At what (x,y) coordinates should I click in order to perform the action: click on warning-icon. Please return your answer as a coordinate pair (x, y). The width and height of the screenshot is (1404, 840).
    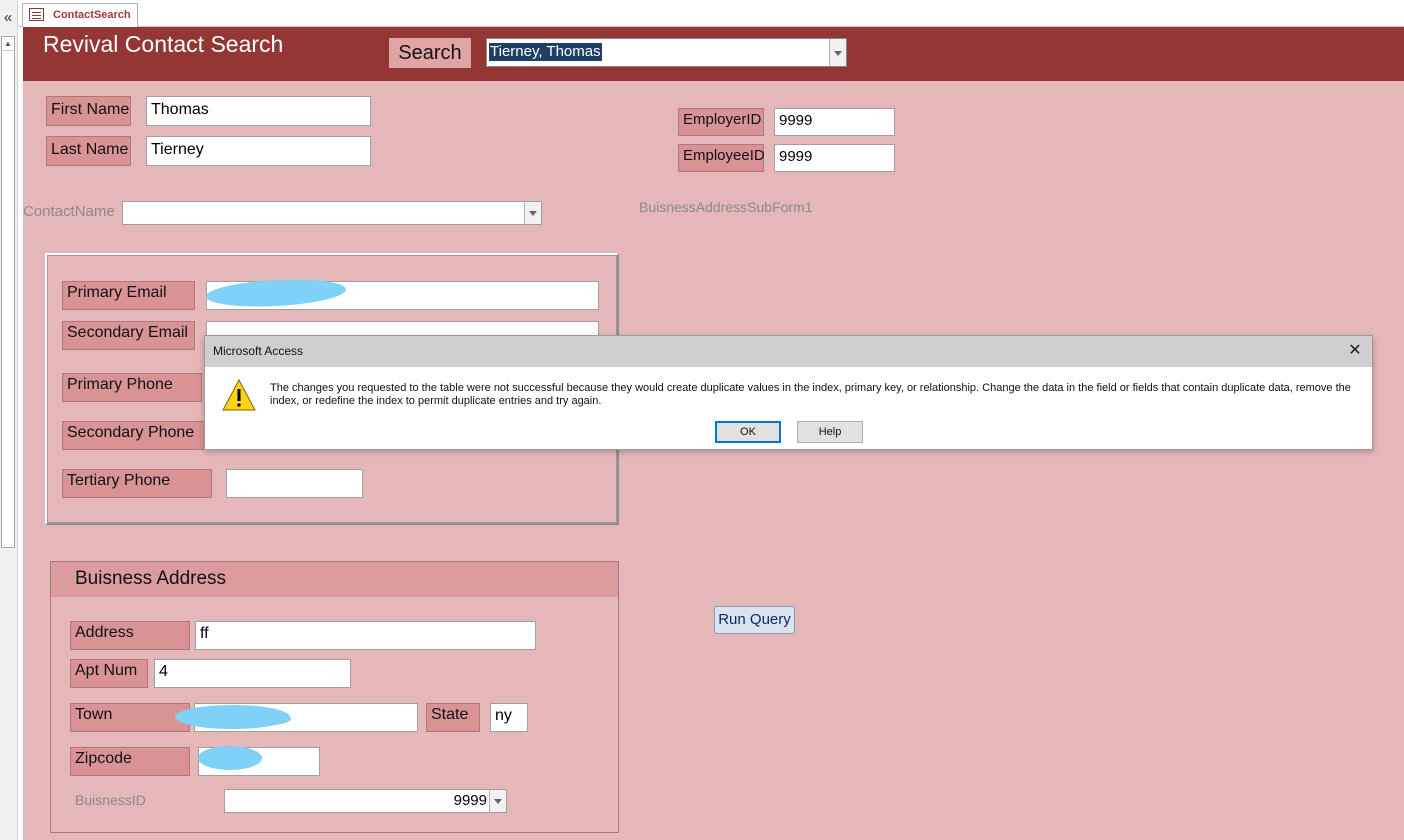
    Looking at the image, I should click on (239, 394).